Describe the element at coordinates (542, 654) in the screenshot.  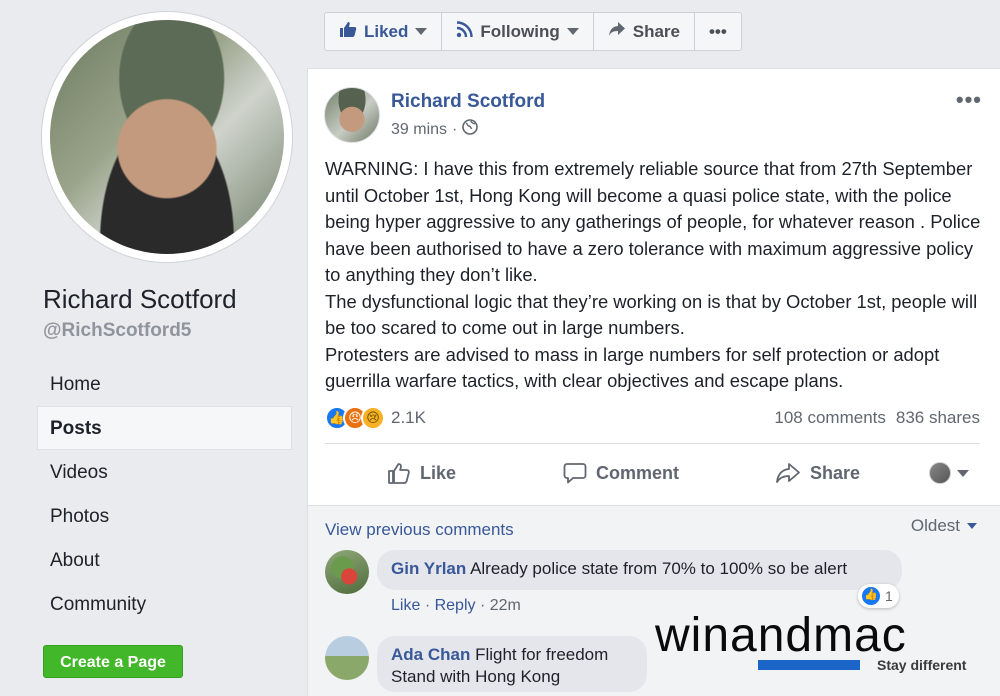
I see `comment-text: Flight for freedom` at that location.